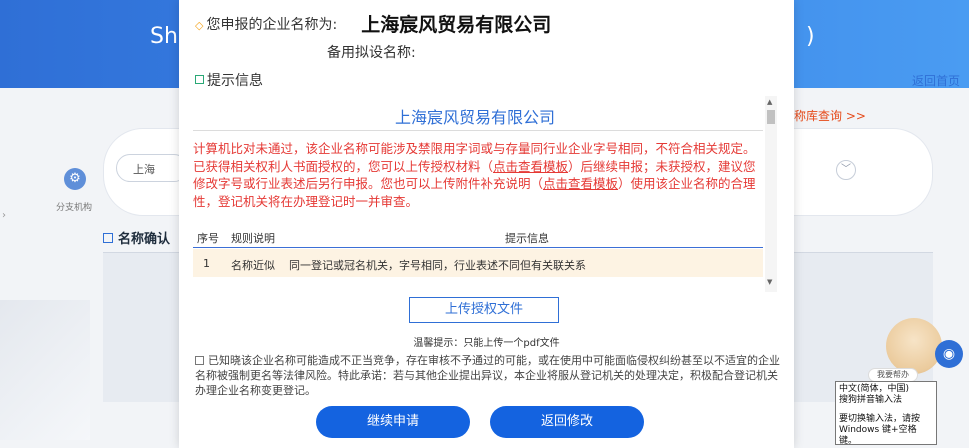  Describe the element at coordinates (874, 389) in the screenshot. I see `ime-line: 中文(简体，中国)` at that location.